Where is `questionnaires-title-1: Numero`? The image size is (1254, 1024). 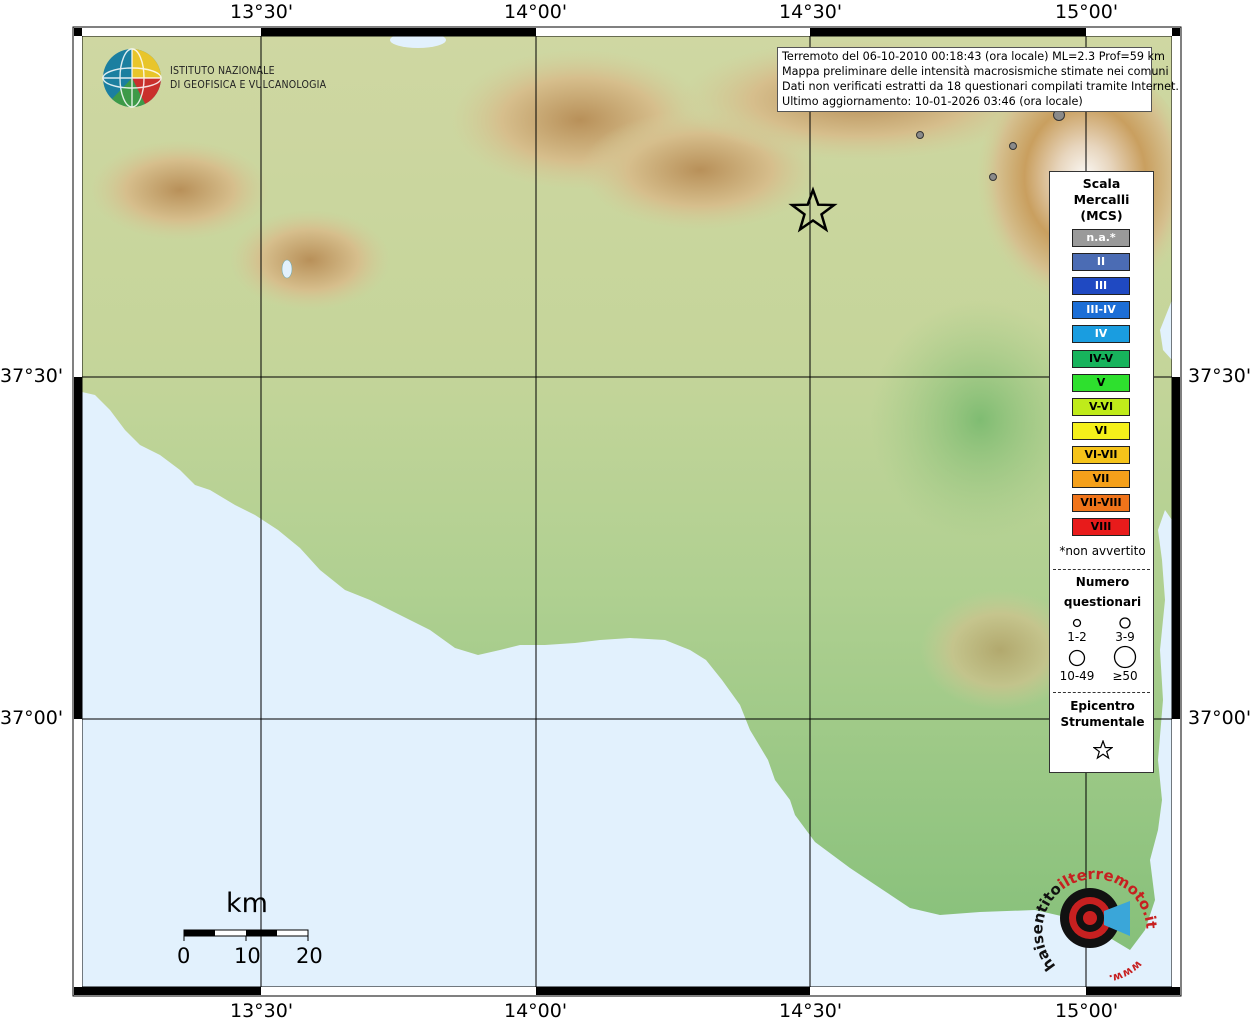 questionnaires-title-1: Numero is located at coordinates (1102, 582).